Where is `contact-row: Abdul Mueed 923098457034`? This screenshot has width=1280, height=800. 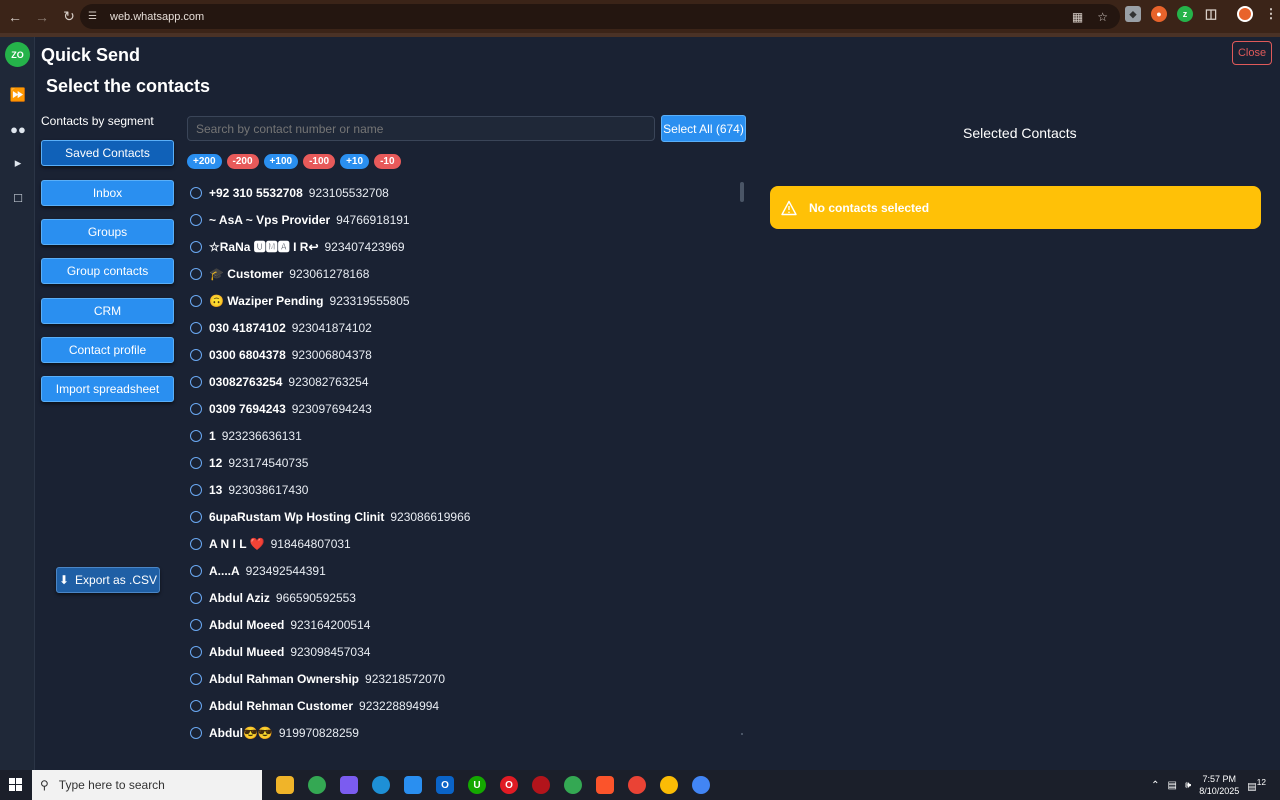
contact-row: Abdul Mueed 923098457034 is located at coordinates (467, 651).